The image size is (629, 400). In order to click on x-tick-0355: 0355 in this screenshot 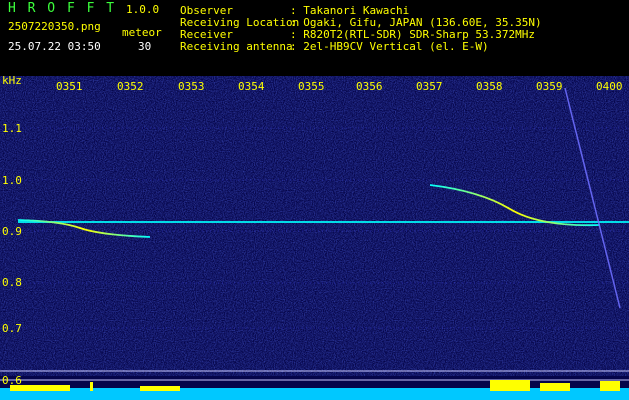, I will do `click(311, 86)`.